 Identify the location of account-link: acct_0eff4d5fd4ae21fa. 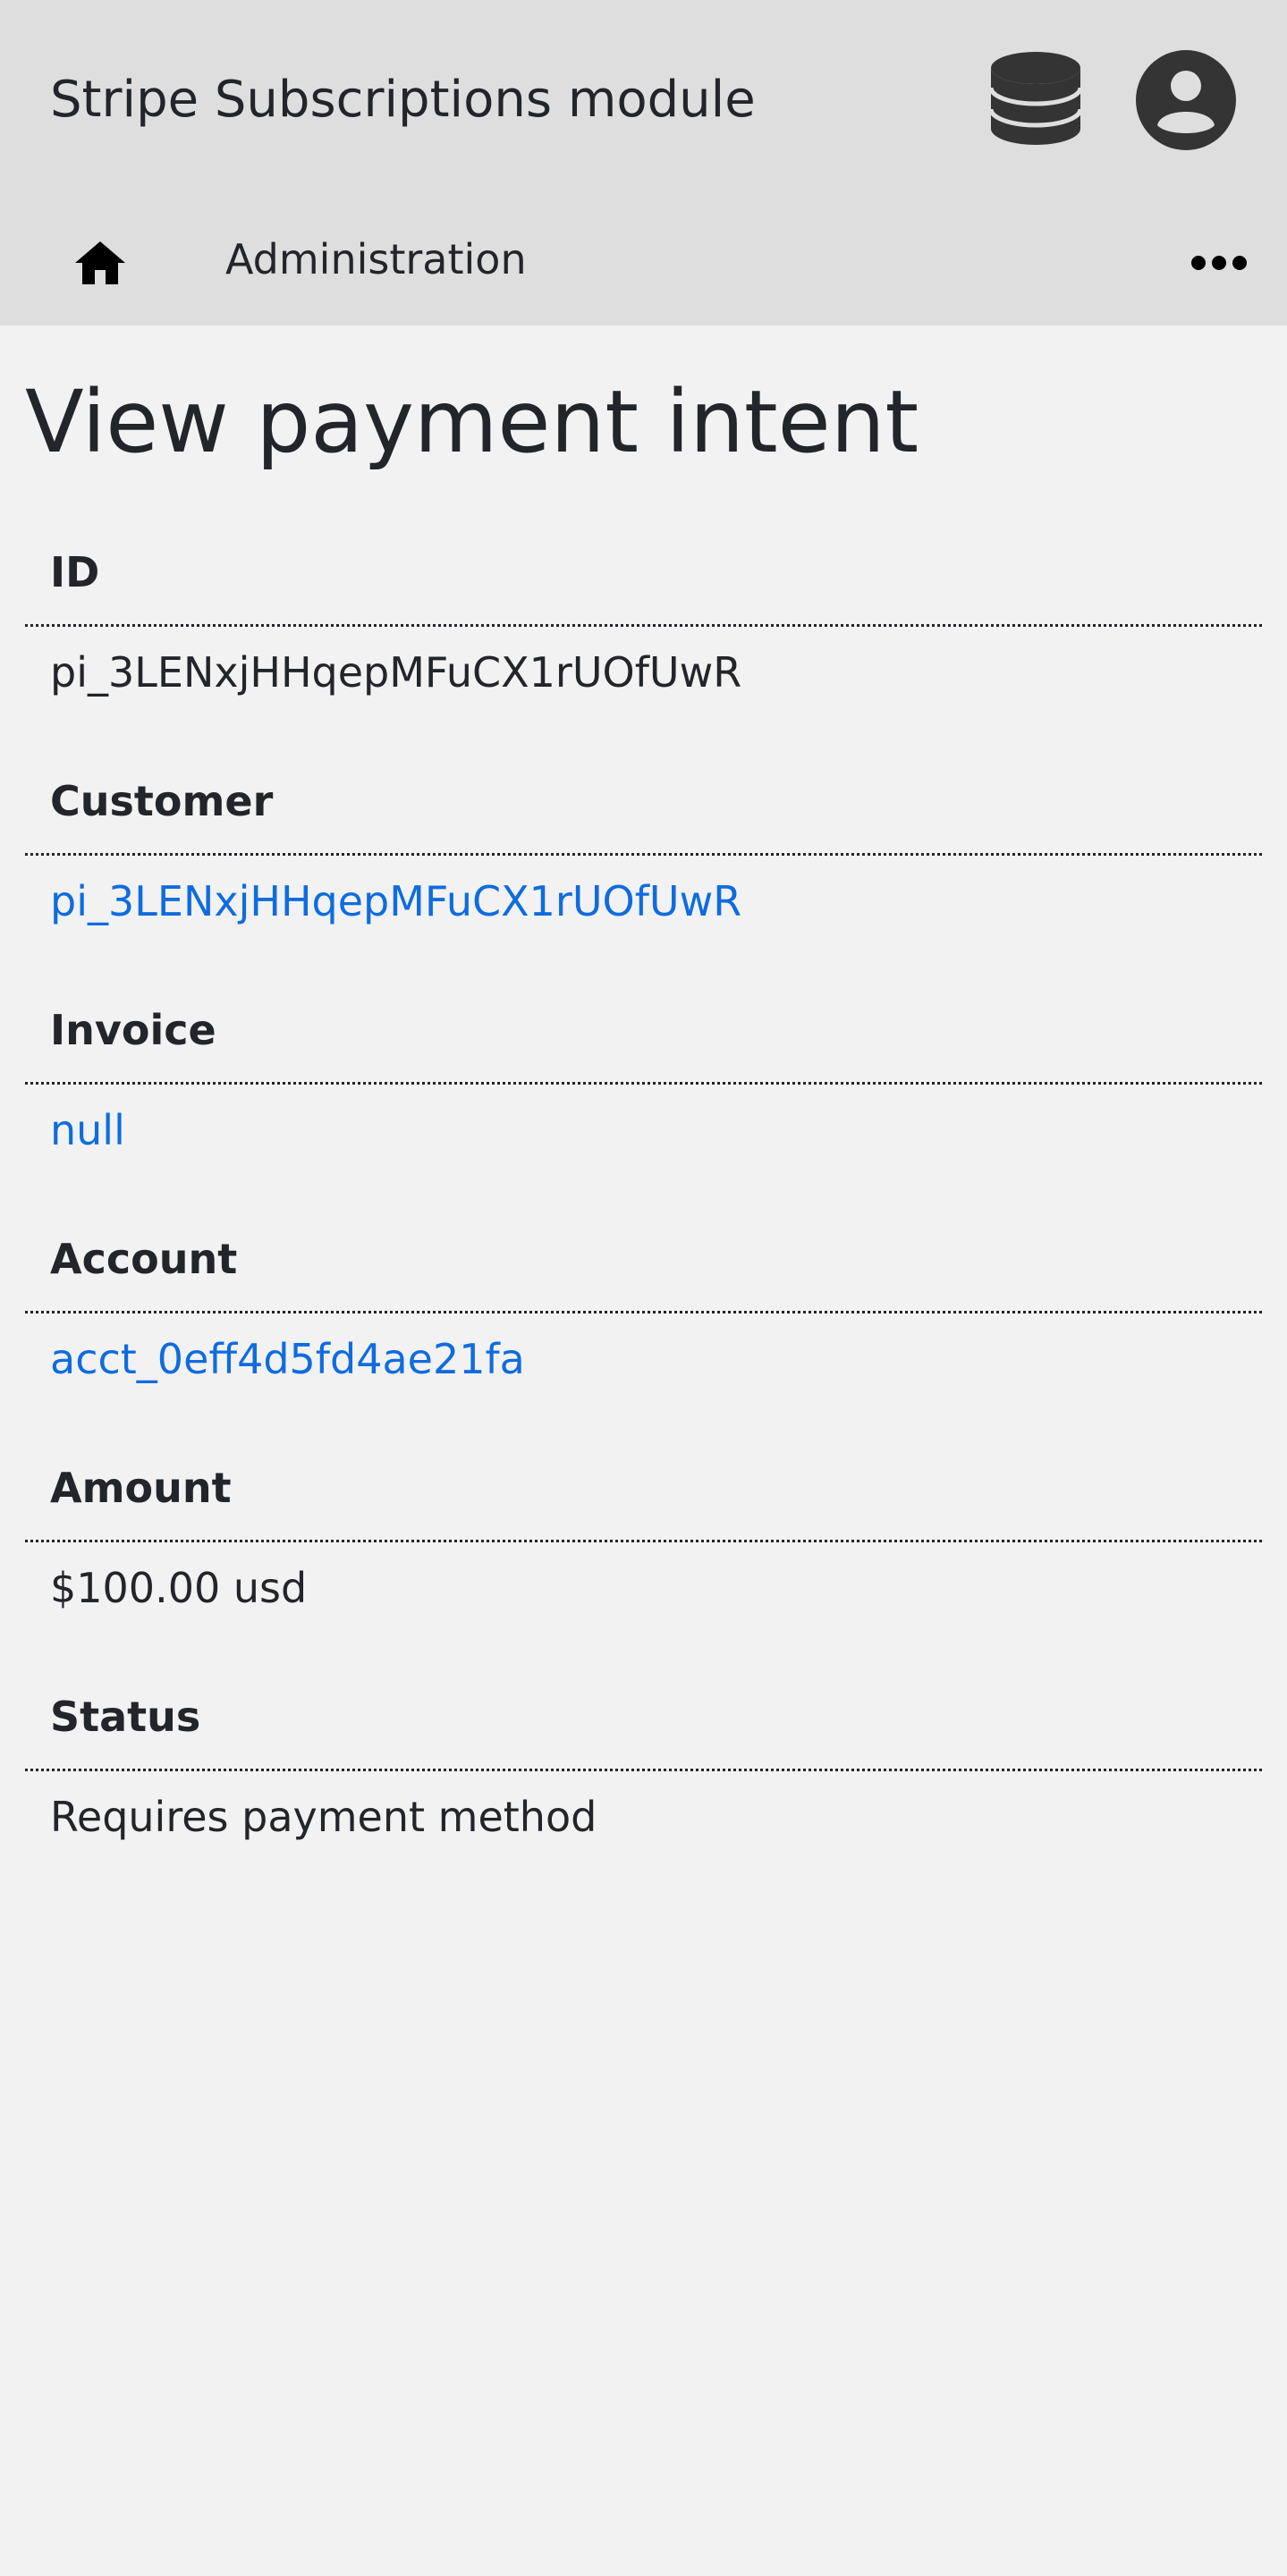
(287, 1359).